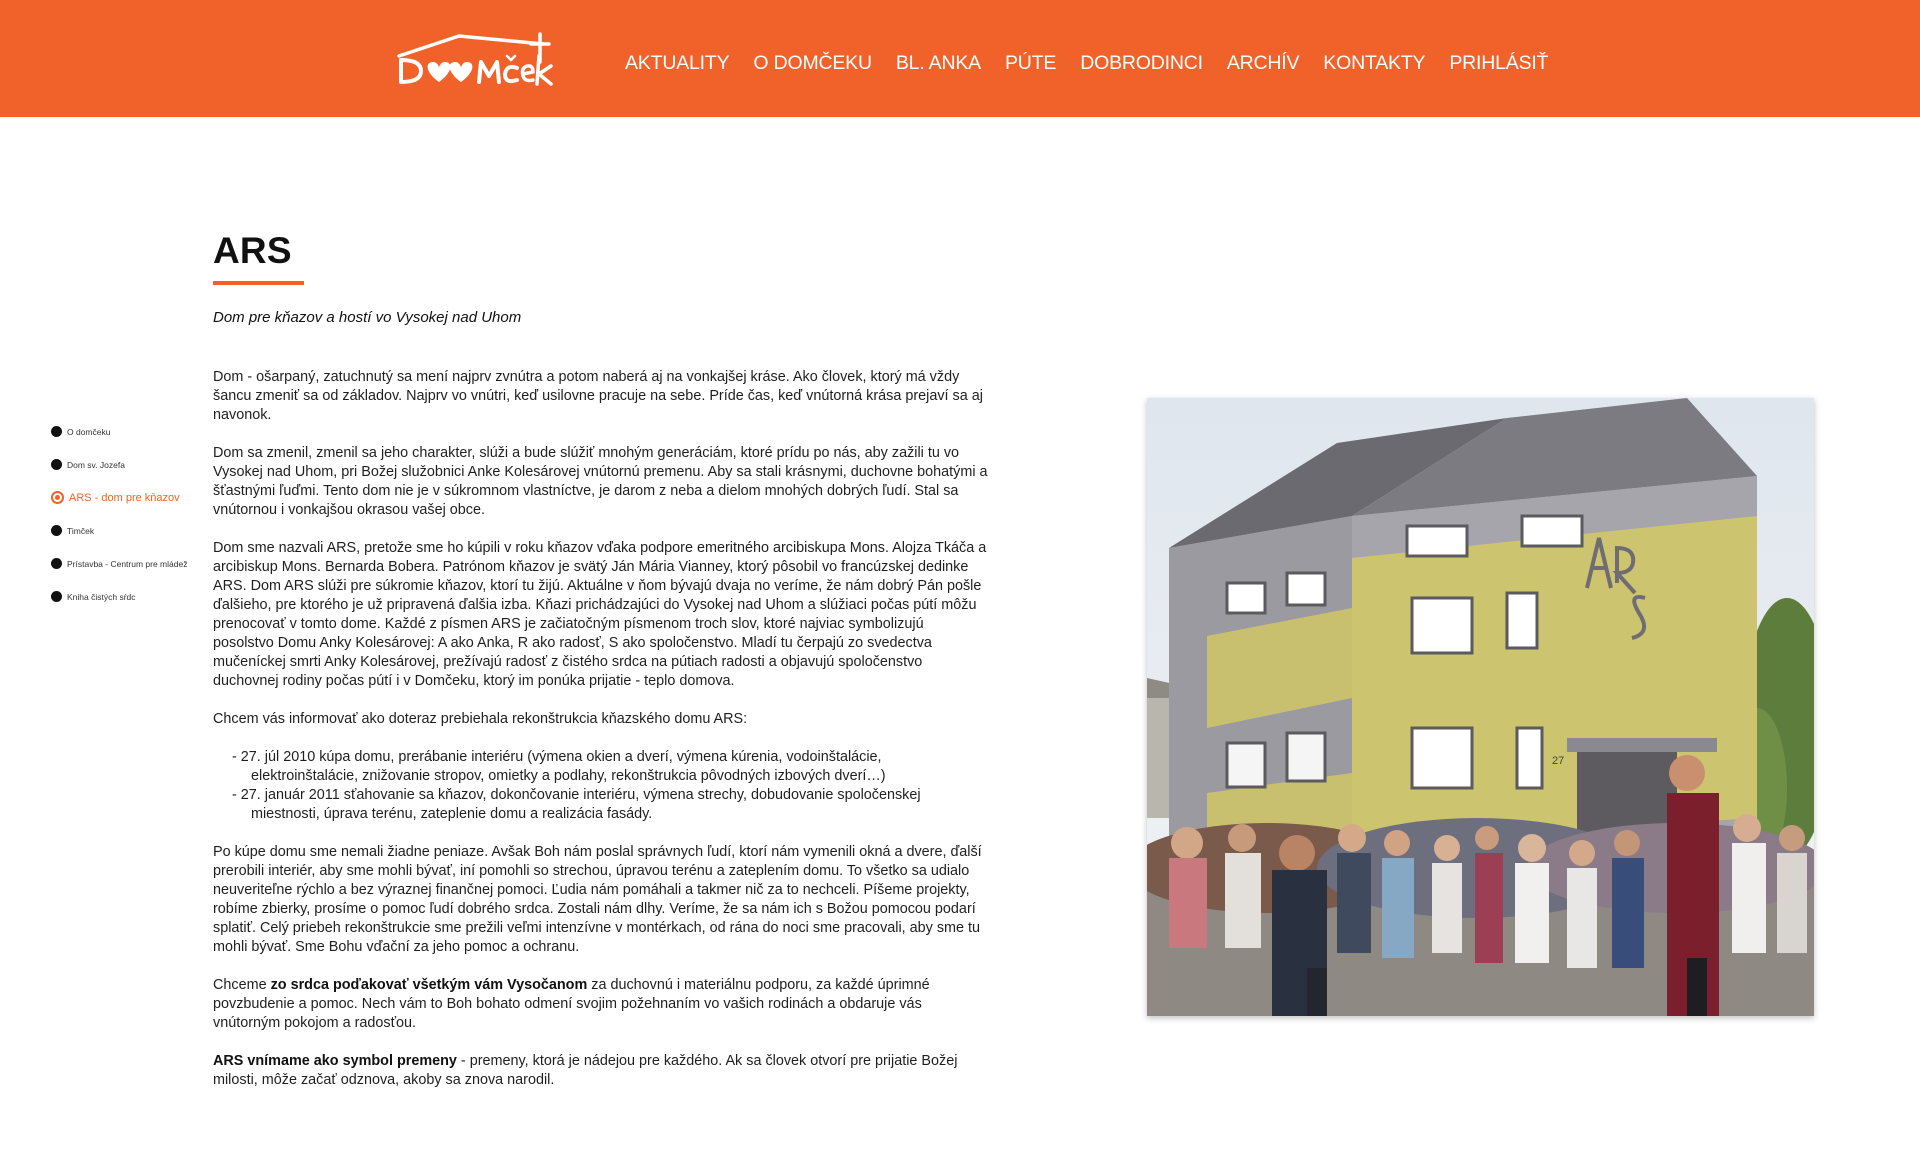 Image resolution: width=1920 pixels, height=1175 pixels. I want to click on nav-kontakty: KONTAKTY, so click(1374, 63).